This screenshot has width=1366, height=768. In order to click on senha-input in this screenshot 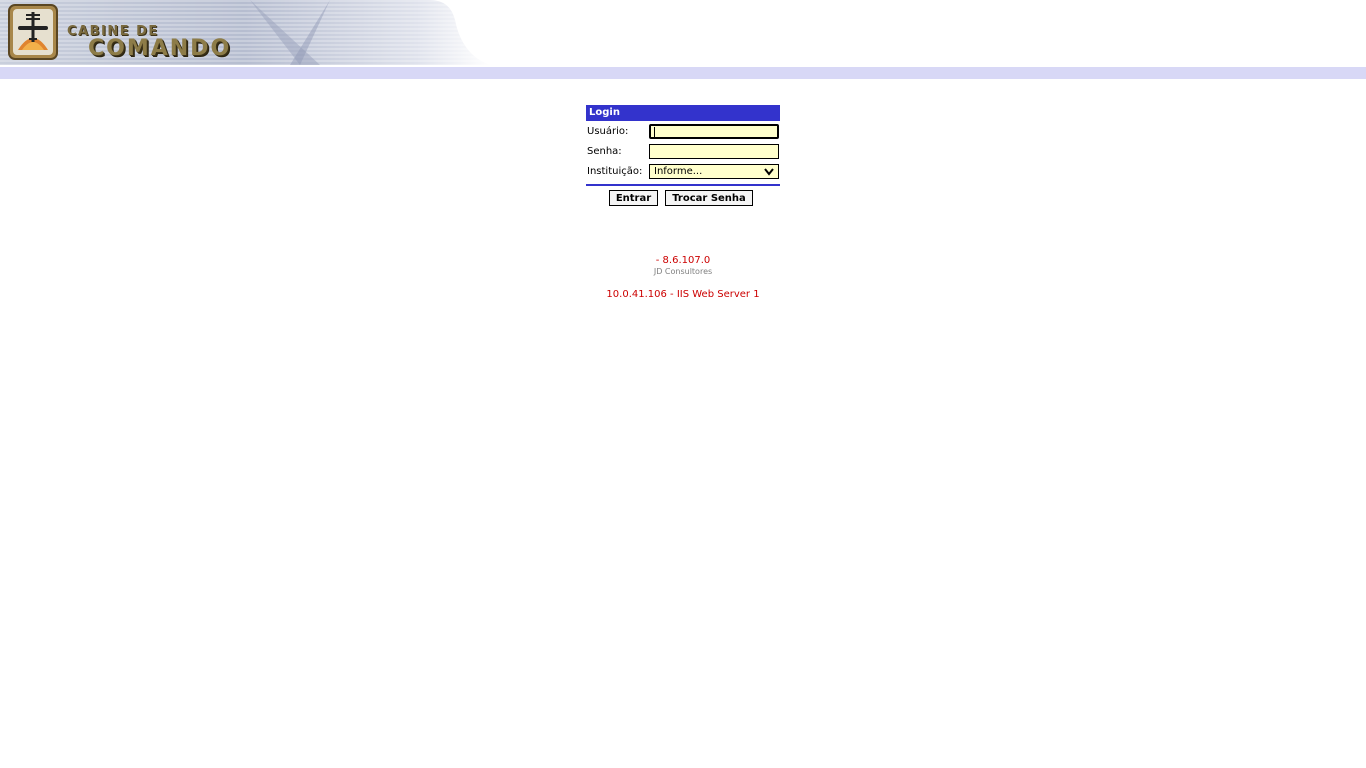, I will do `click(714, 151)`.